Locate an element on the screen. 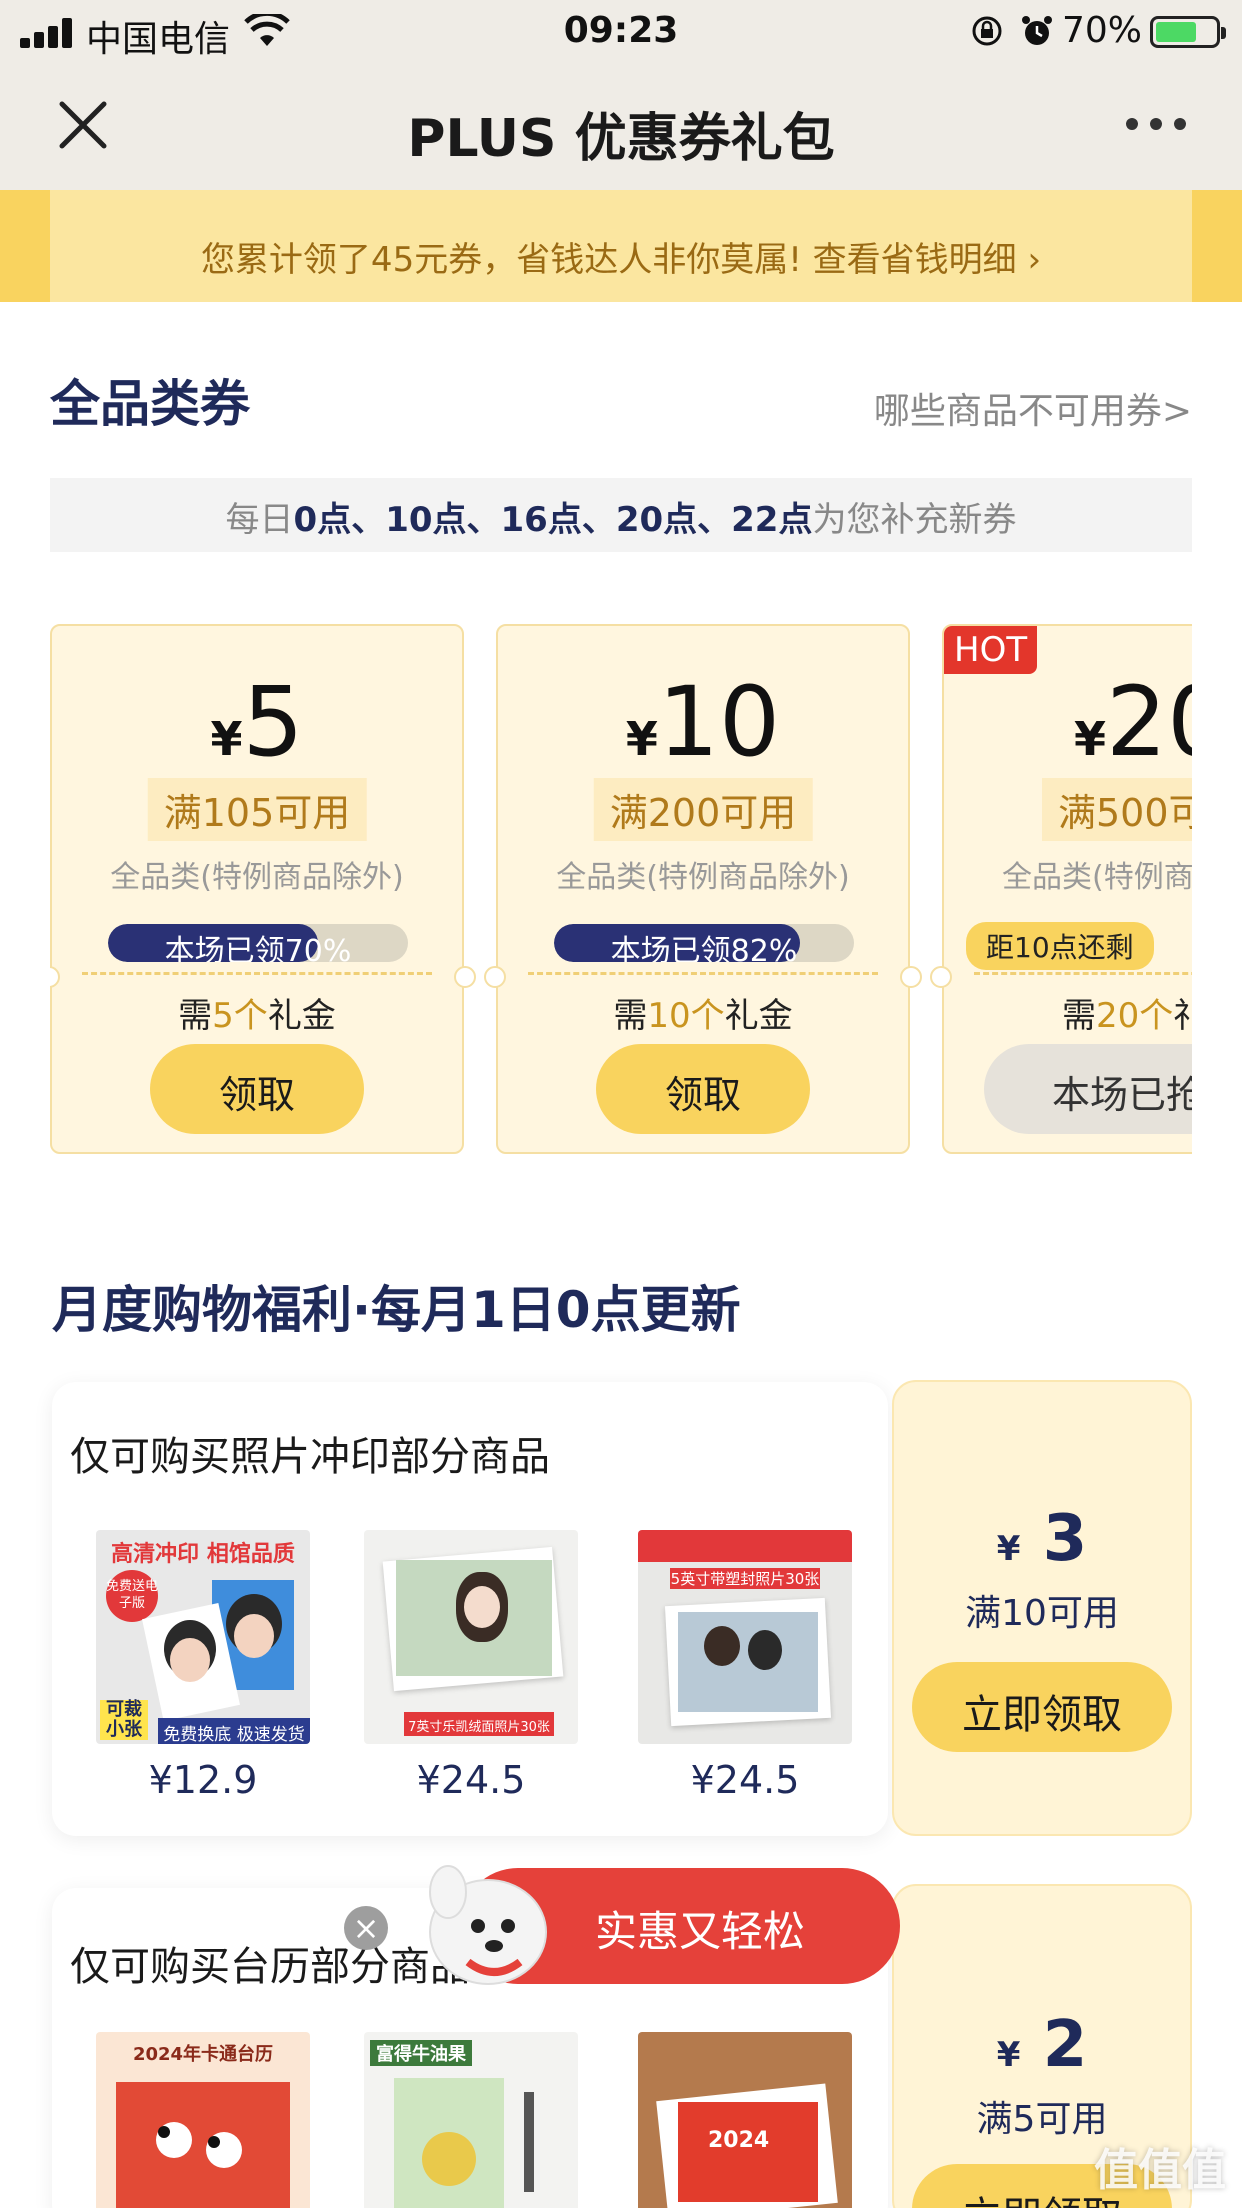 This screenshot has height=2208, width=1242. unavailable-products-link: 哪些商品不可用券> is located at coordinates (1033, 408).